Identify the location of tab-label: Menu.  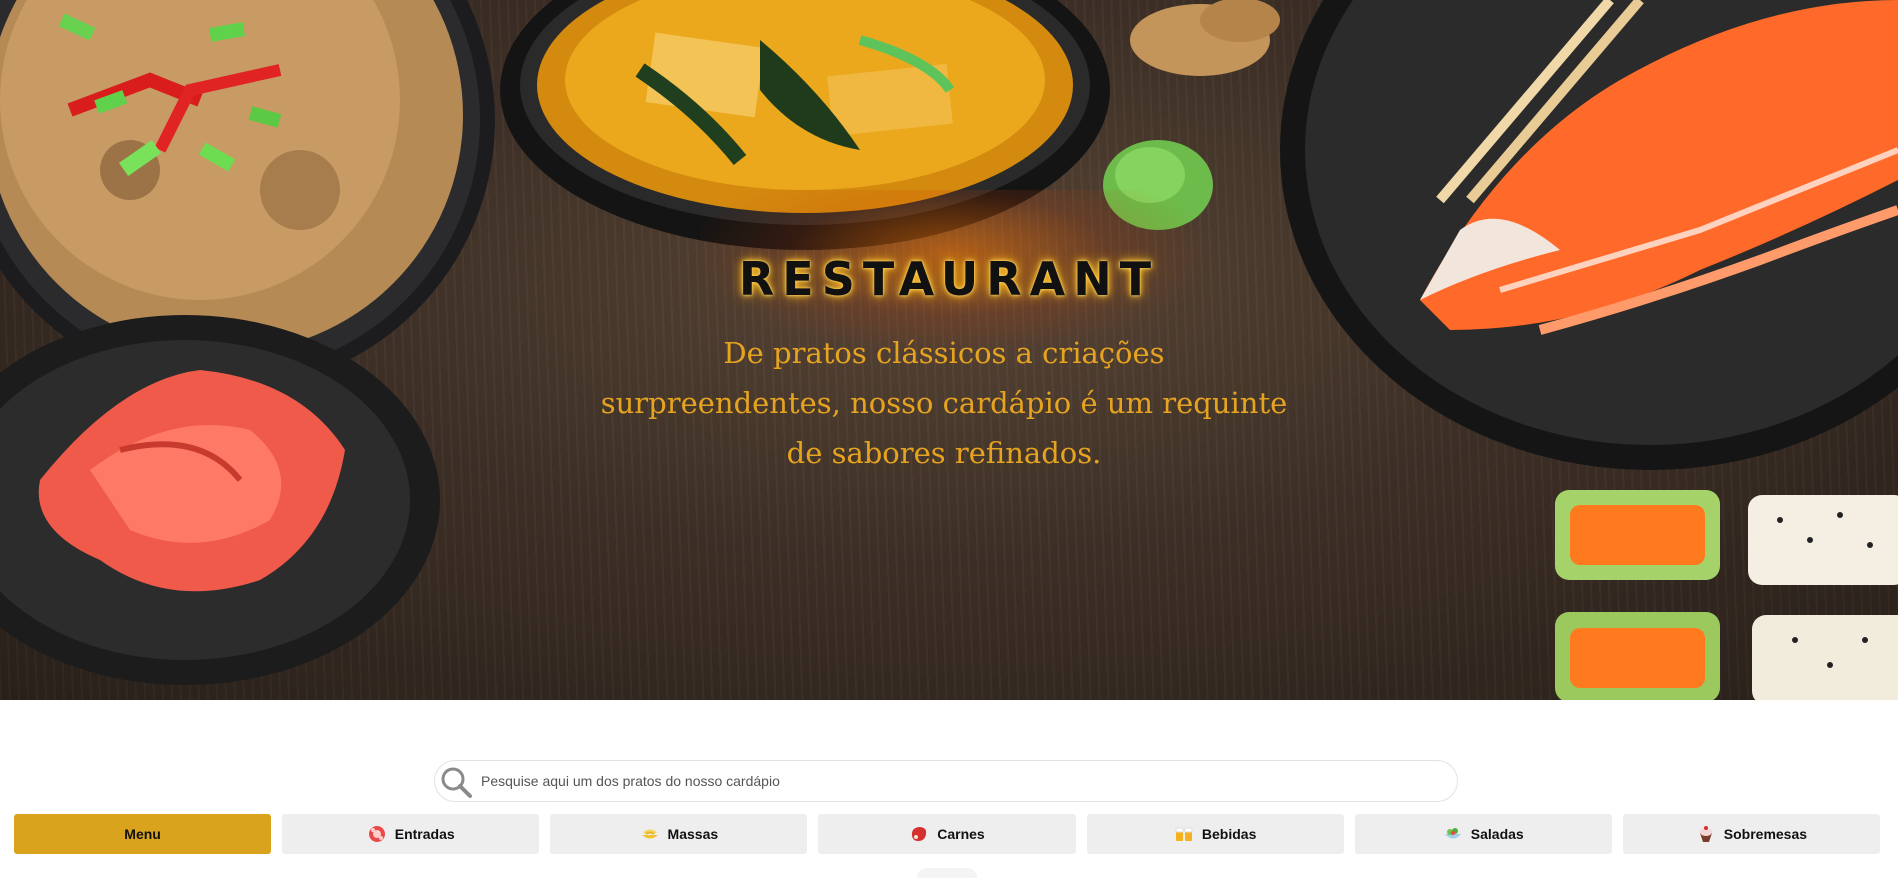
(142, 834).